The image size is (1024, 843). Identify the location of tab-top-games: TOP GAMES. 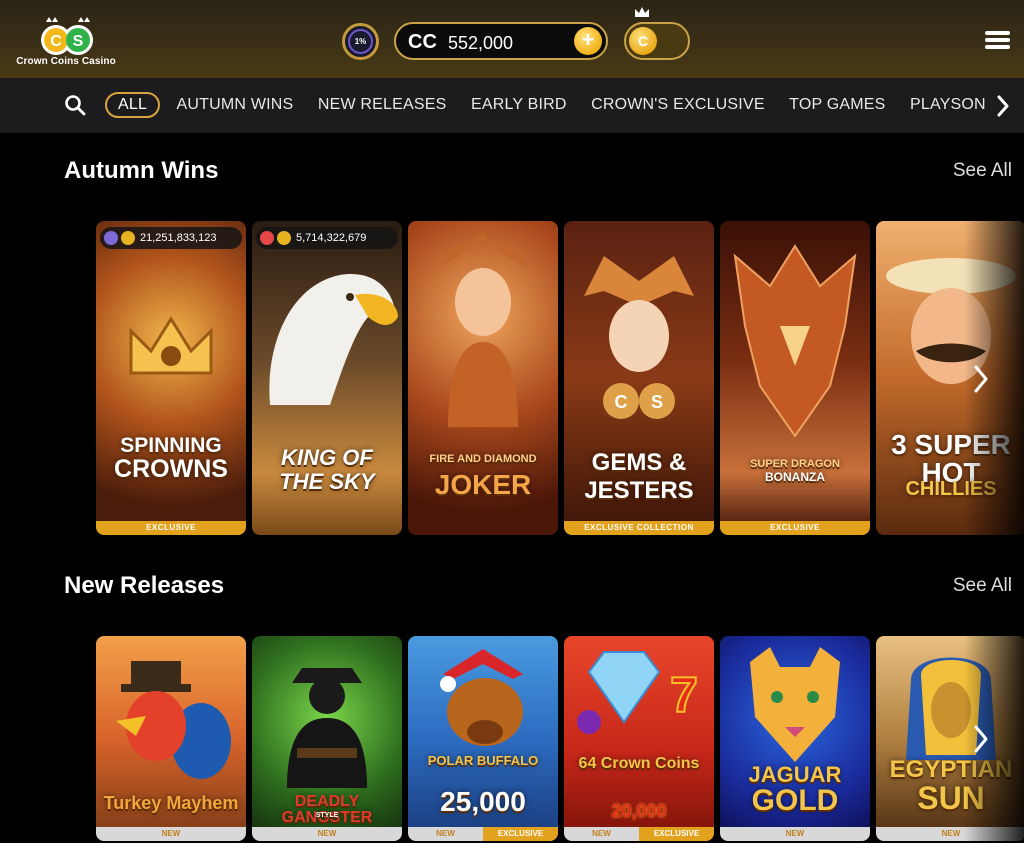
(837, 105).